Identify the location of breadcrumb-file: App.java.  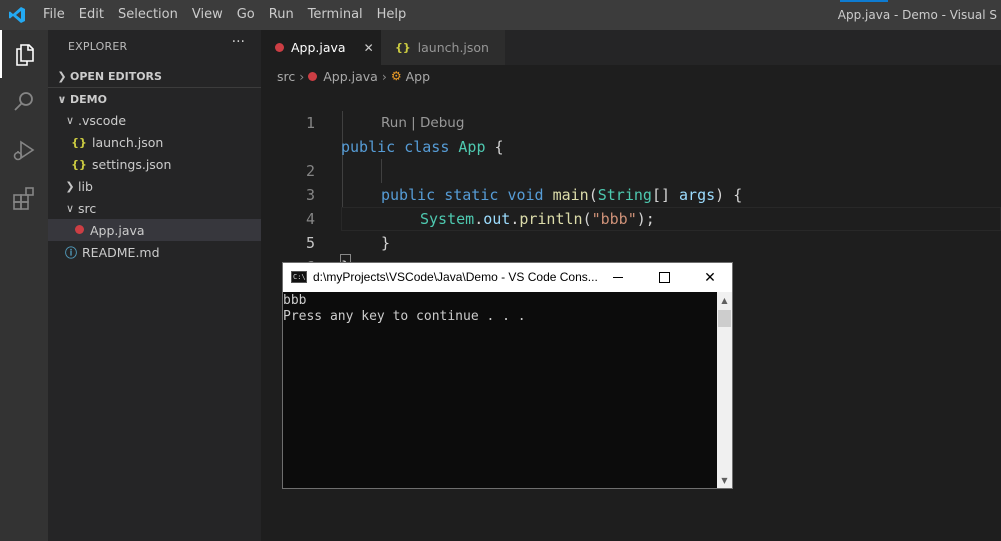
(350, 76).